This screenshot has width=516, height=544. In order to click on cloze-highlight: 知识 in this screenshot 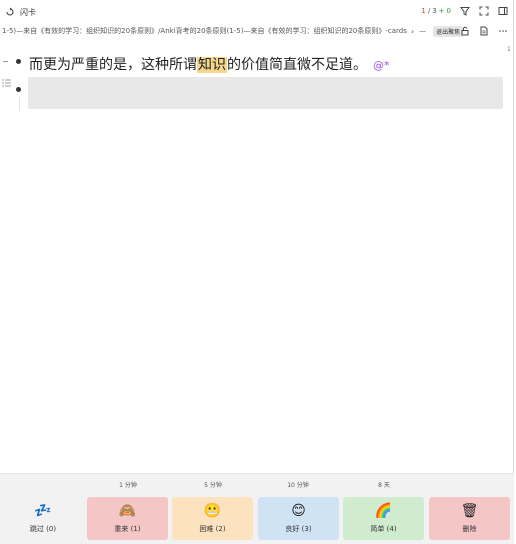, I will do `click(212, 65)`.